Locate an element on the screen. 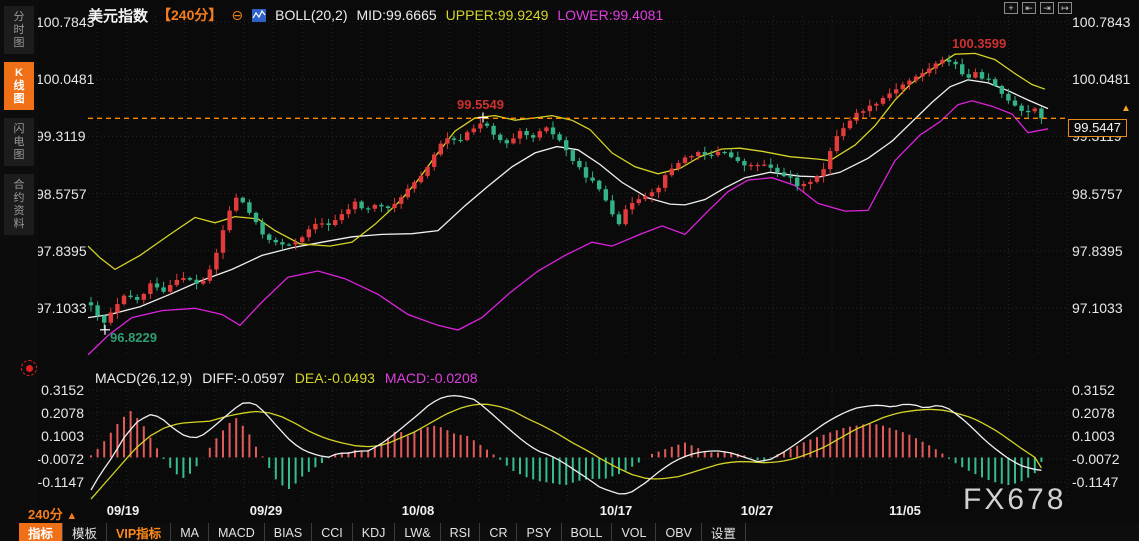 Image resolution: width=1139 pixels, height=541 pixels. symbol-name: 美元指数 is located at coordinates (118, 16).